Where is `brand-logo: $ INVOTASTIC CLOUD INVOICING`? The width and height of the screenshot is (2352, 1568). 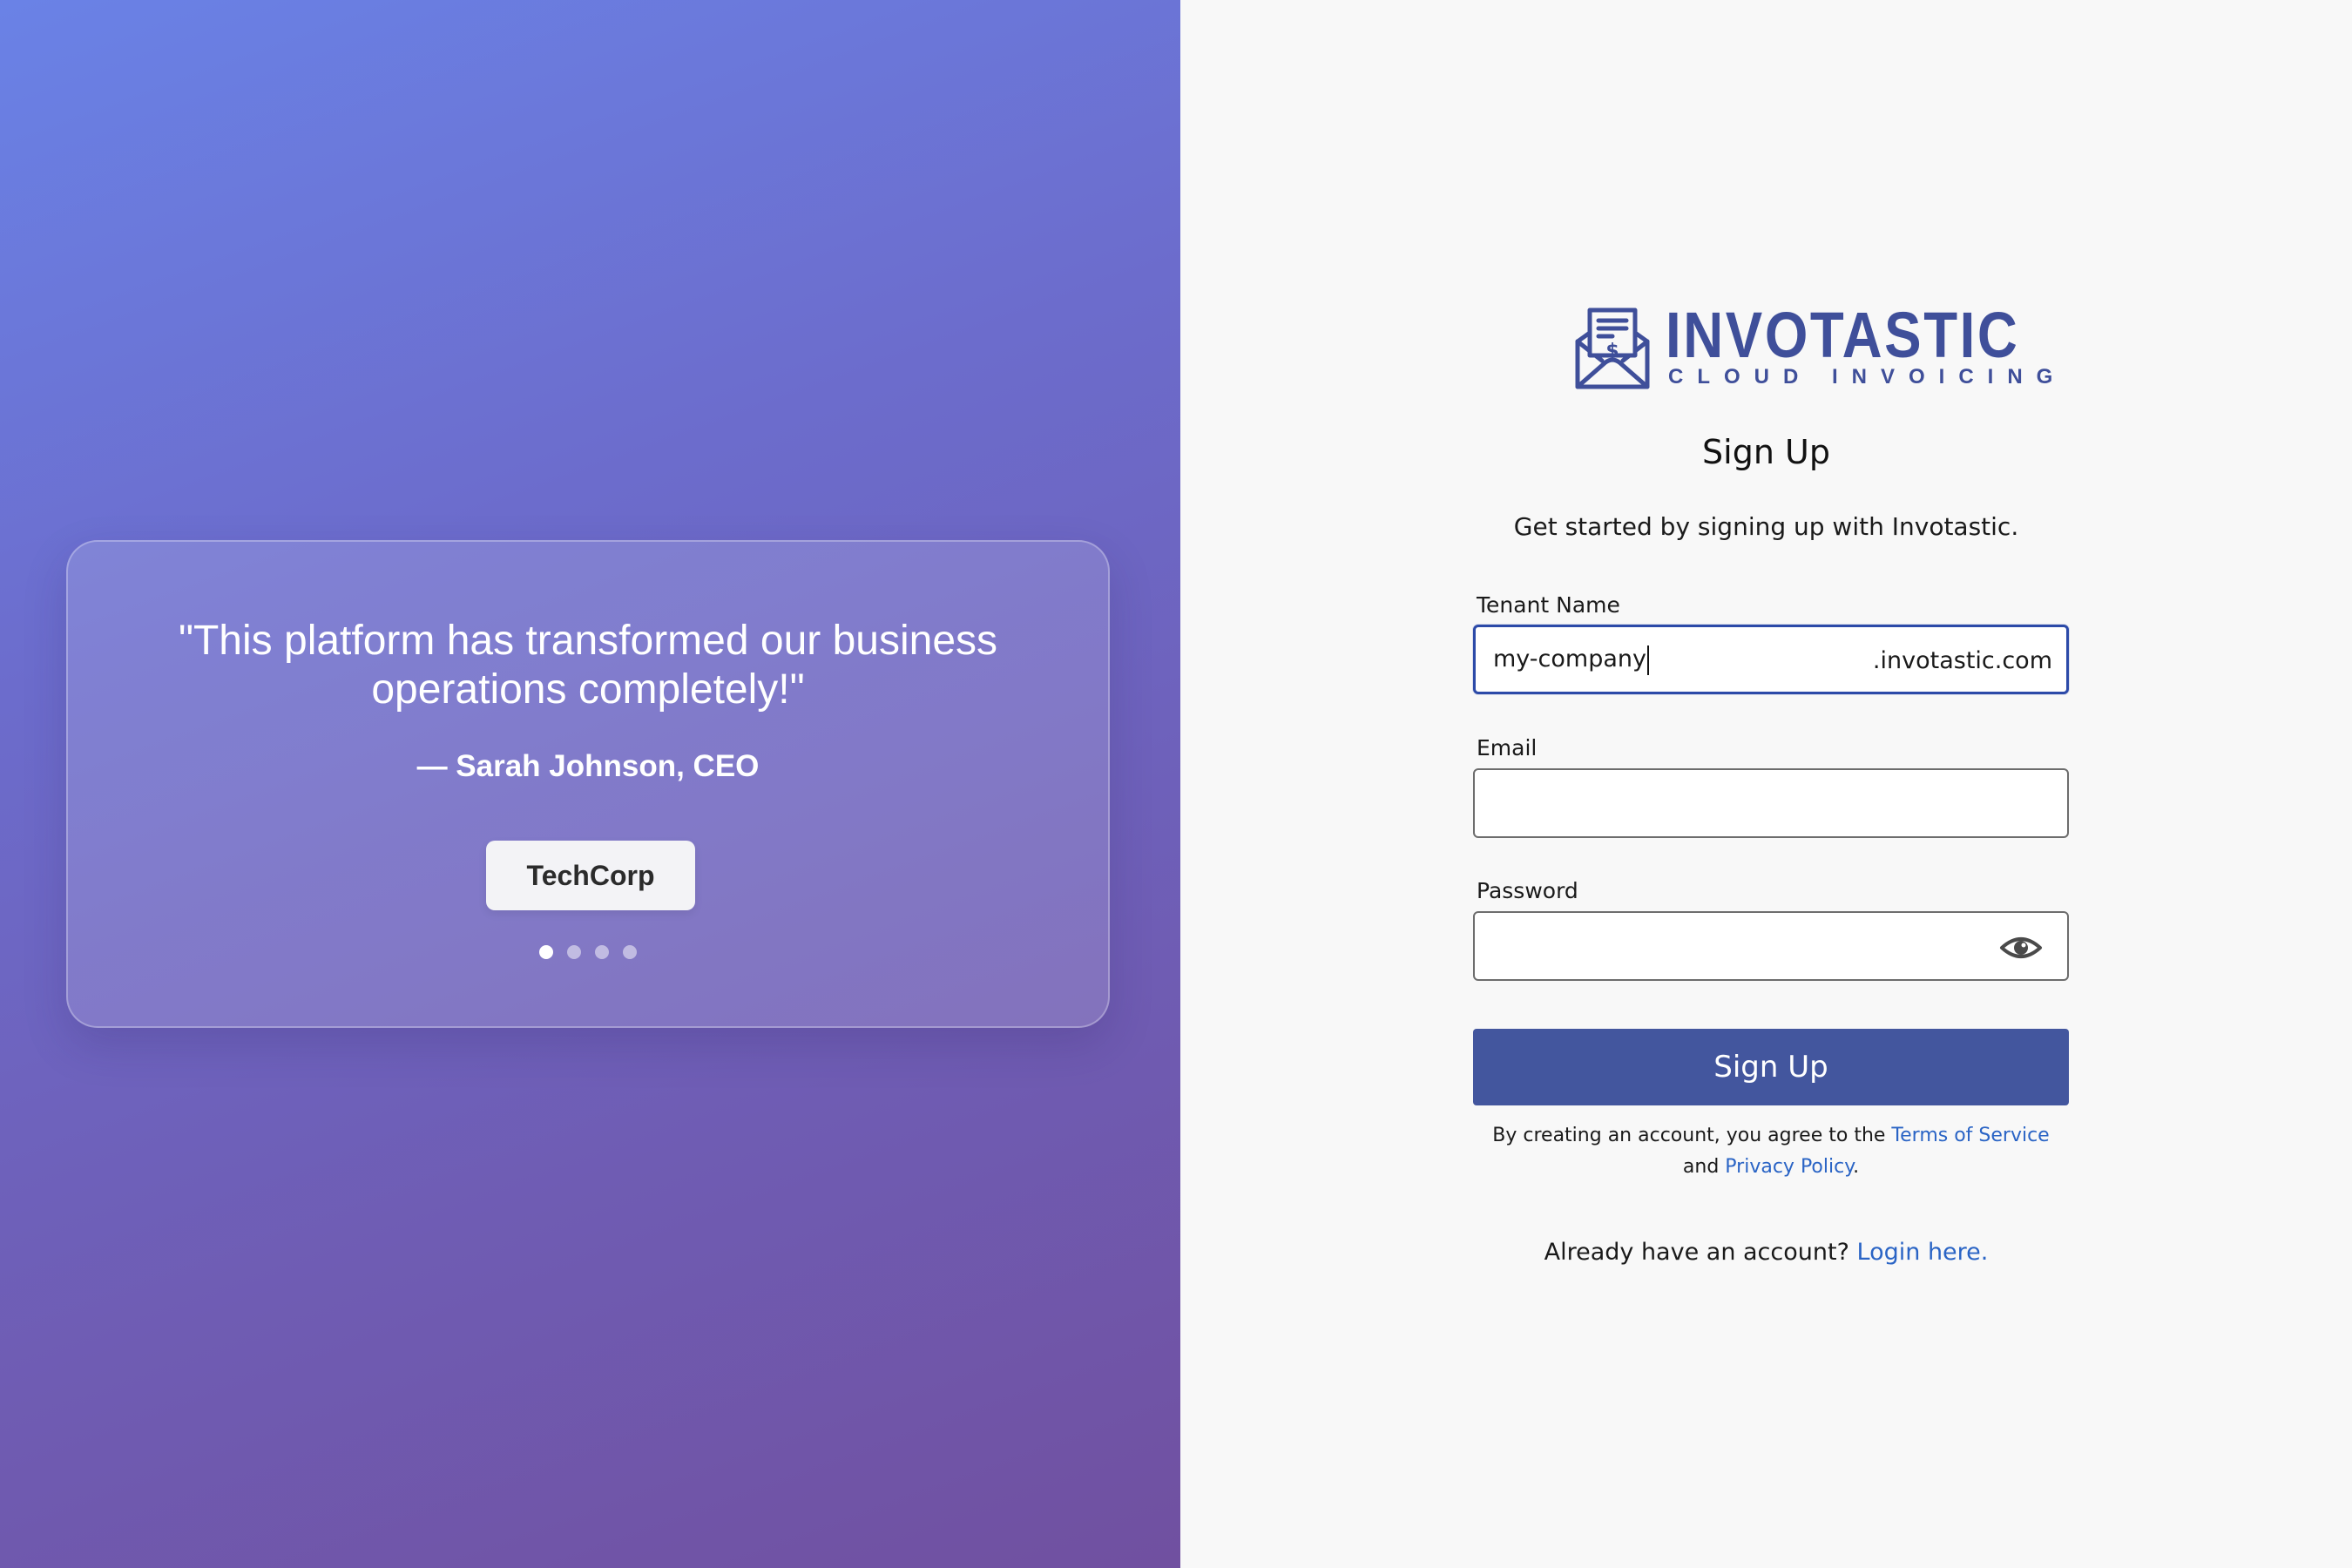 brand-logo: $ INVOTASTIC CLOUD INVOICING is located at coordinates (1812, 348).